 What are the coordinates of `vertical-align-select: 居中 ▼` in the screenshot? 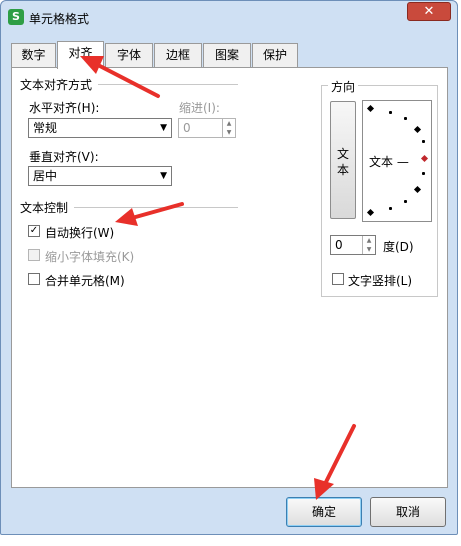 It's located at (100, 176).